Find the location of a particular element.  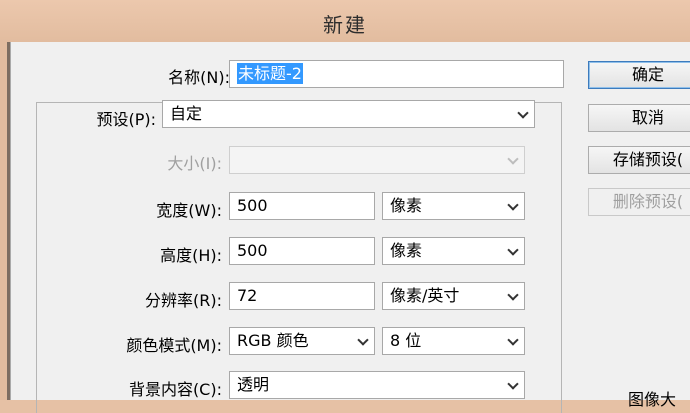

name-input-value: 未标题-2 is located at coordinates (270, 73).